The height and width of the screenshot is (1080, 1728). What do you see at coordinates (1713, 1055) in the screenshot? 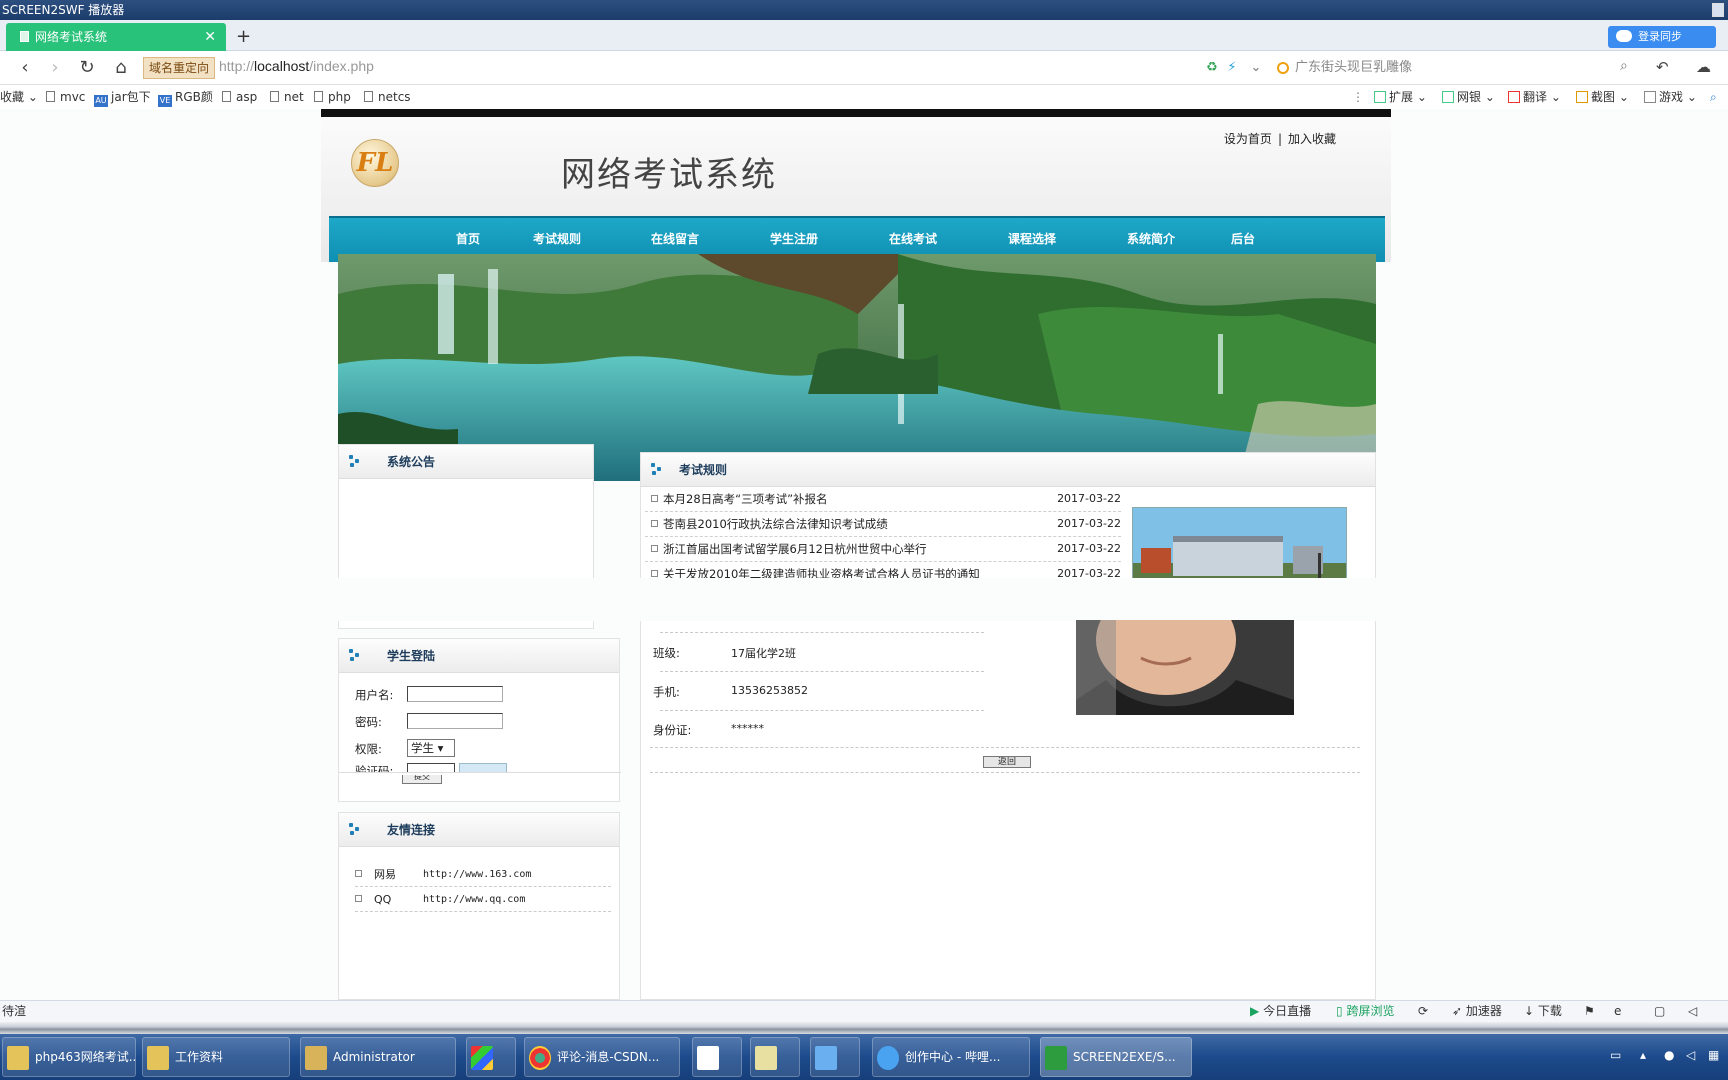
I see `network-icon: ▦` at bounding box center [1713, 1055].